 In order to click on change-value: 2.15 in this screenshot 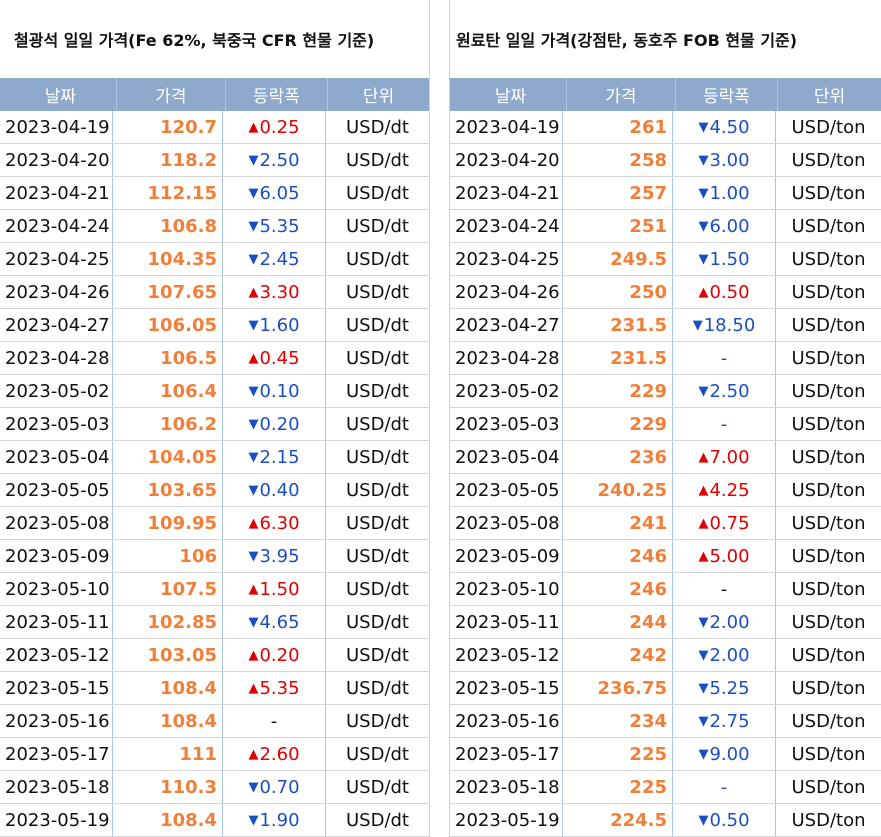, I will do `click(279, 457)`.